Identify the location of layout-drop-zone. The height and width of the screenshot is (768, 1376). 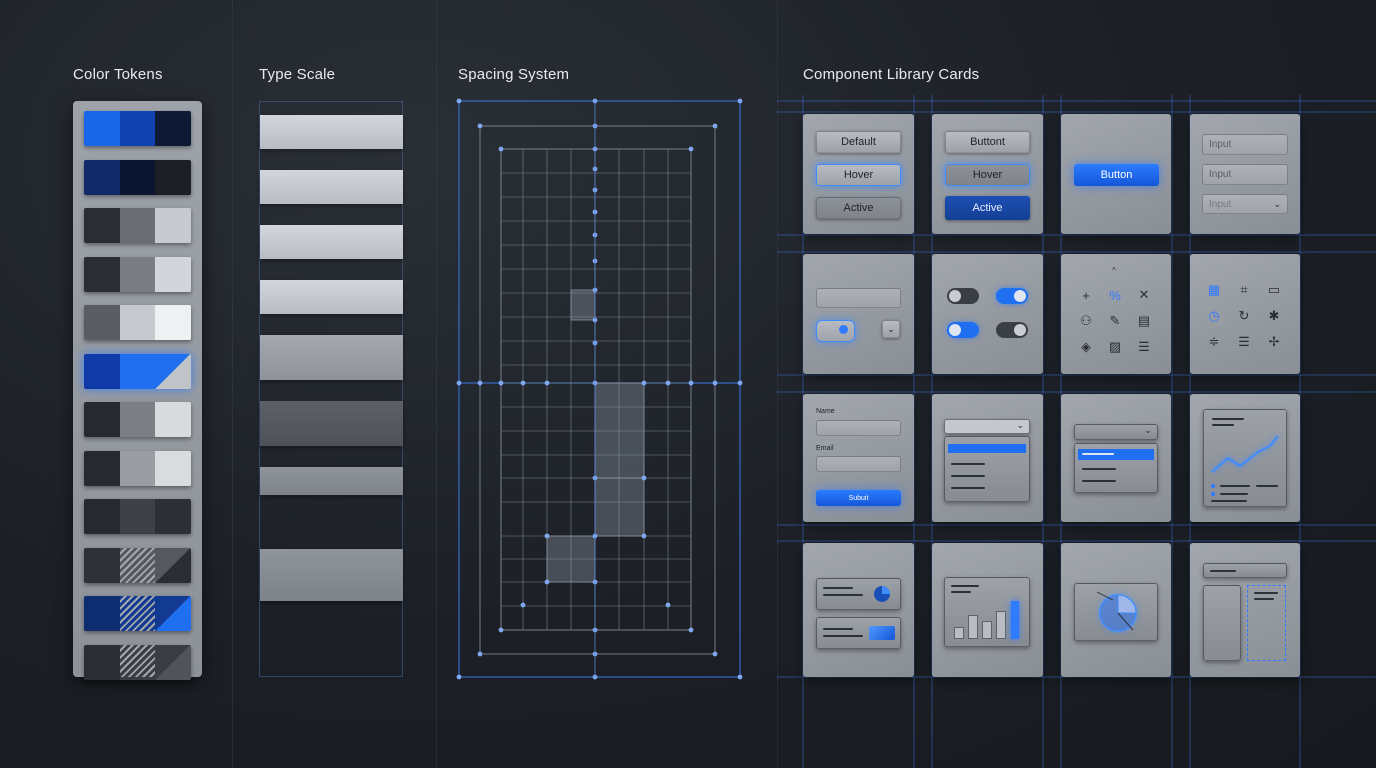
(1266, 623).